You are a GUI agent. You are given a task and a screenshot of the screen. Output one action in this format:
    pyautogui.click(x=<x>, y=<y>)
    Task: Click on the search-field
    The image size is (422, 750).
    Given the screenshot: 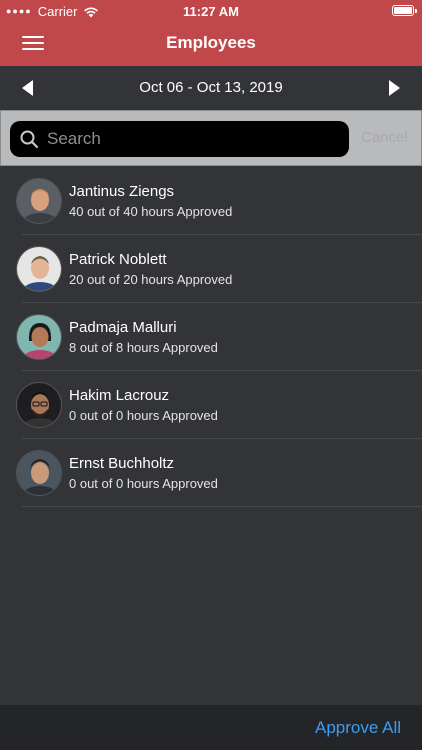 What is the action you would take?
    pyautogui.click(x=179, y=139)
    